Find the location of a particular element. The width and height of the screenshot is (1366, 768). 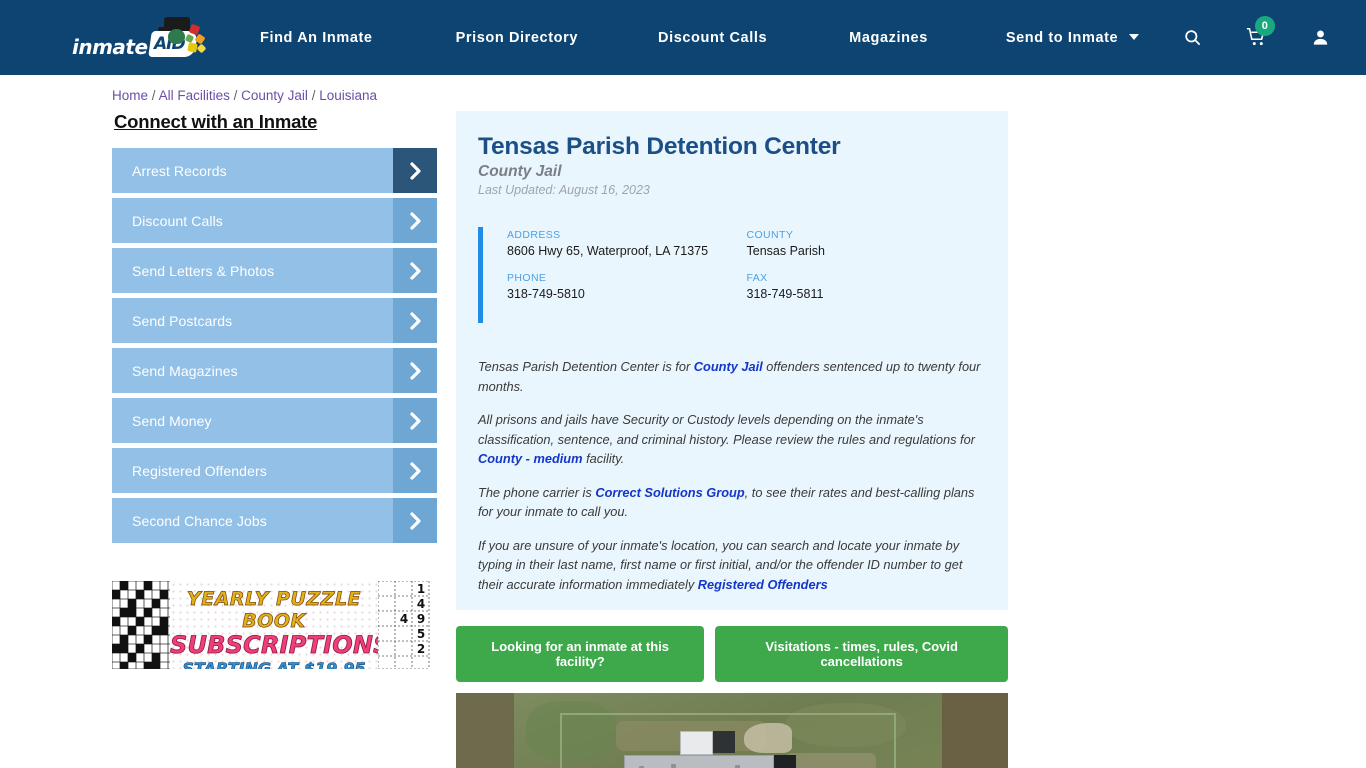

looking-for-inmate-button: Looking for an inmate at this facility? is located at coordinates (580, 654).